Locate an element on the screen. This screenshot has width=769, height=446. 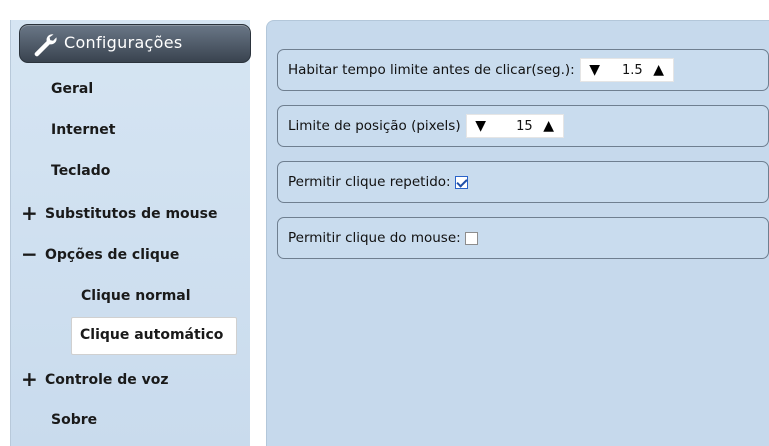
sidebar-item-clique-automatico: Clique automático is located at coordinates (154, 336).